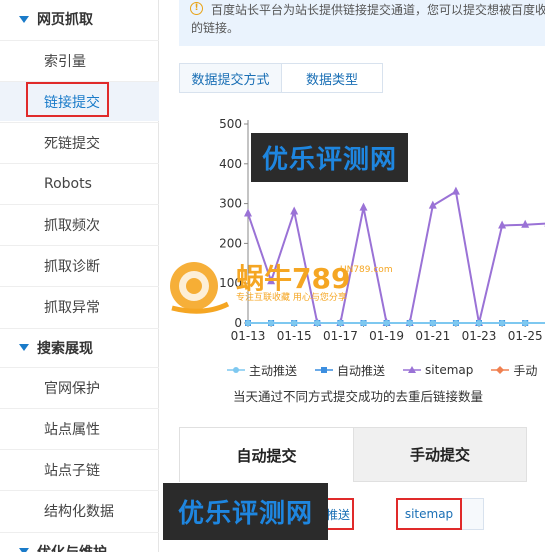 The width and height of the screenshot is (545, 552). What do you see at coordinates (72, 143) in the screenshot?
I see `sidebar-item-label: 死链提交` at bounding box center [72, 143].